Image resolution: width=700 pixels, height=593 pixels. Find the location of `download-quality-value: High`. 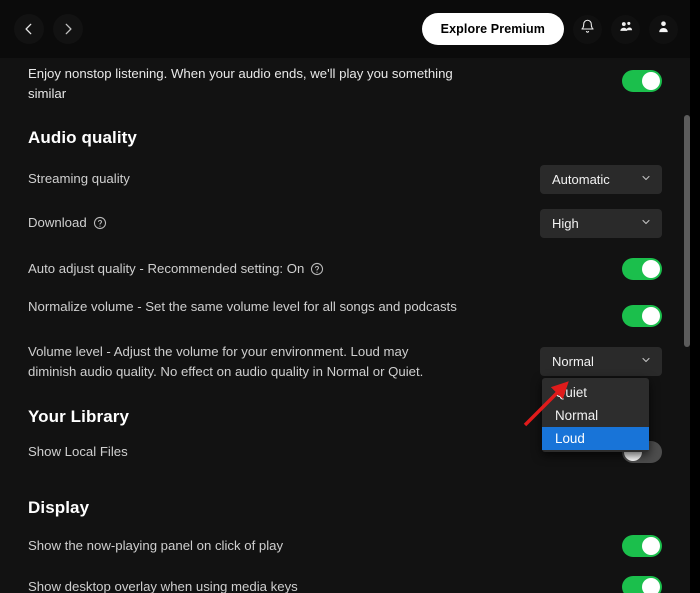

download-quality-value: High is located at coordinates (565, 223).